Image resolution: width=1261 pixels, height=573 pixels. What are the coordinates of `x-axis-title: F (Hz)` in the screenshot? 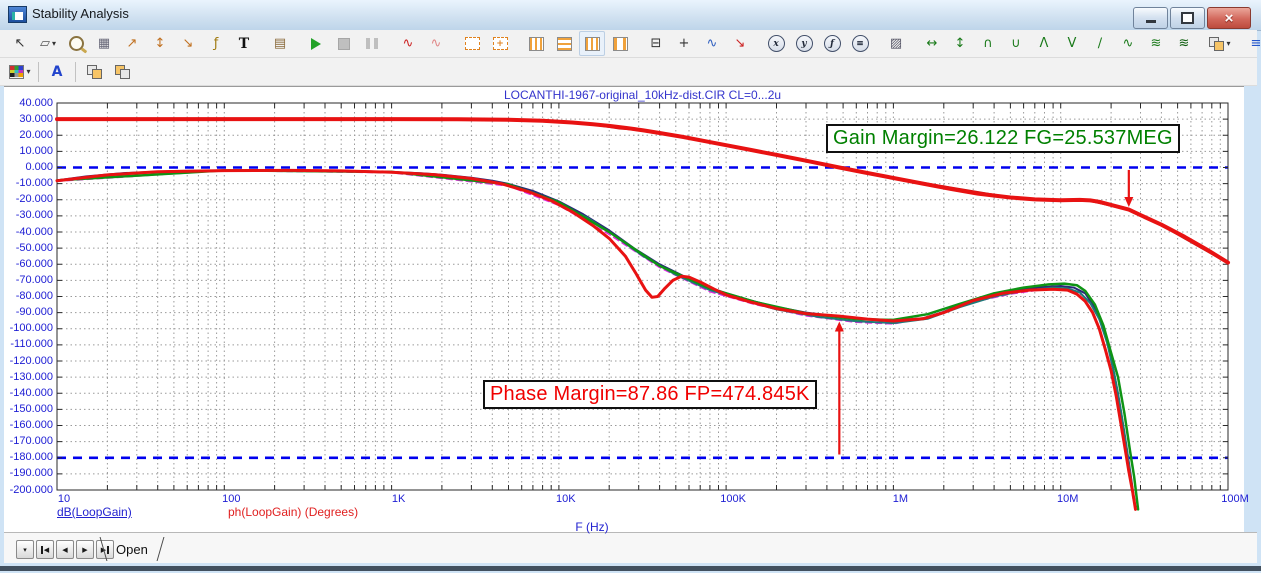 It's located at (592, 527).